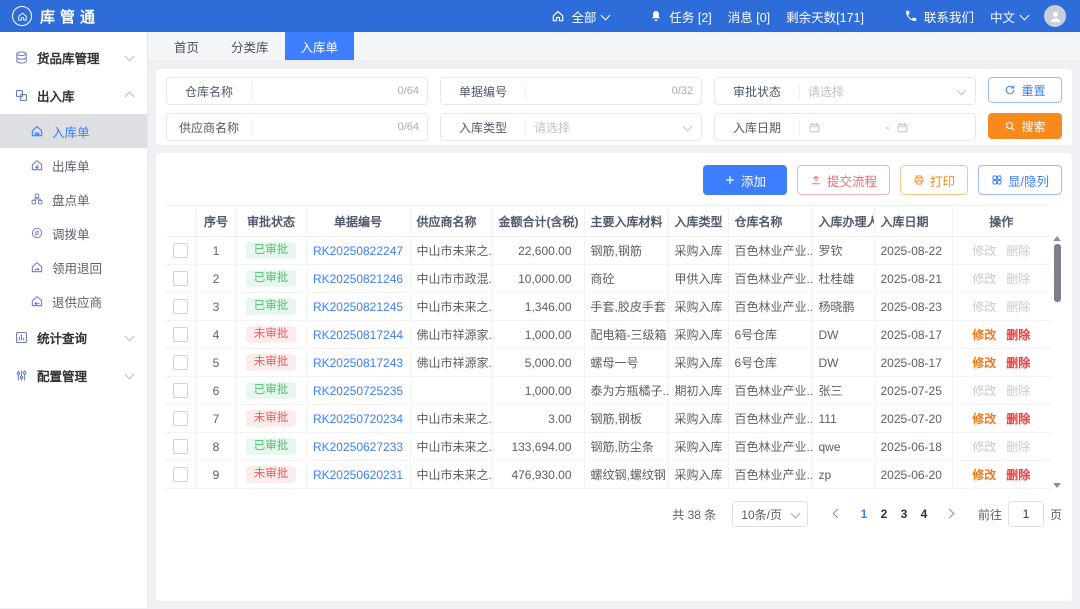 The height and width of the screenshot is (609, 1080). Describe the element at coordinates (843, 180) in the screenshot. I see `submit-flow-button: 提交流程` at that location.